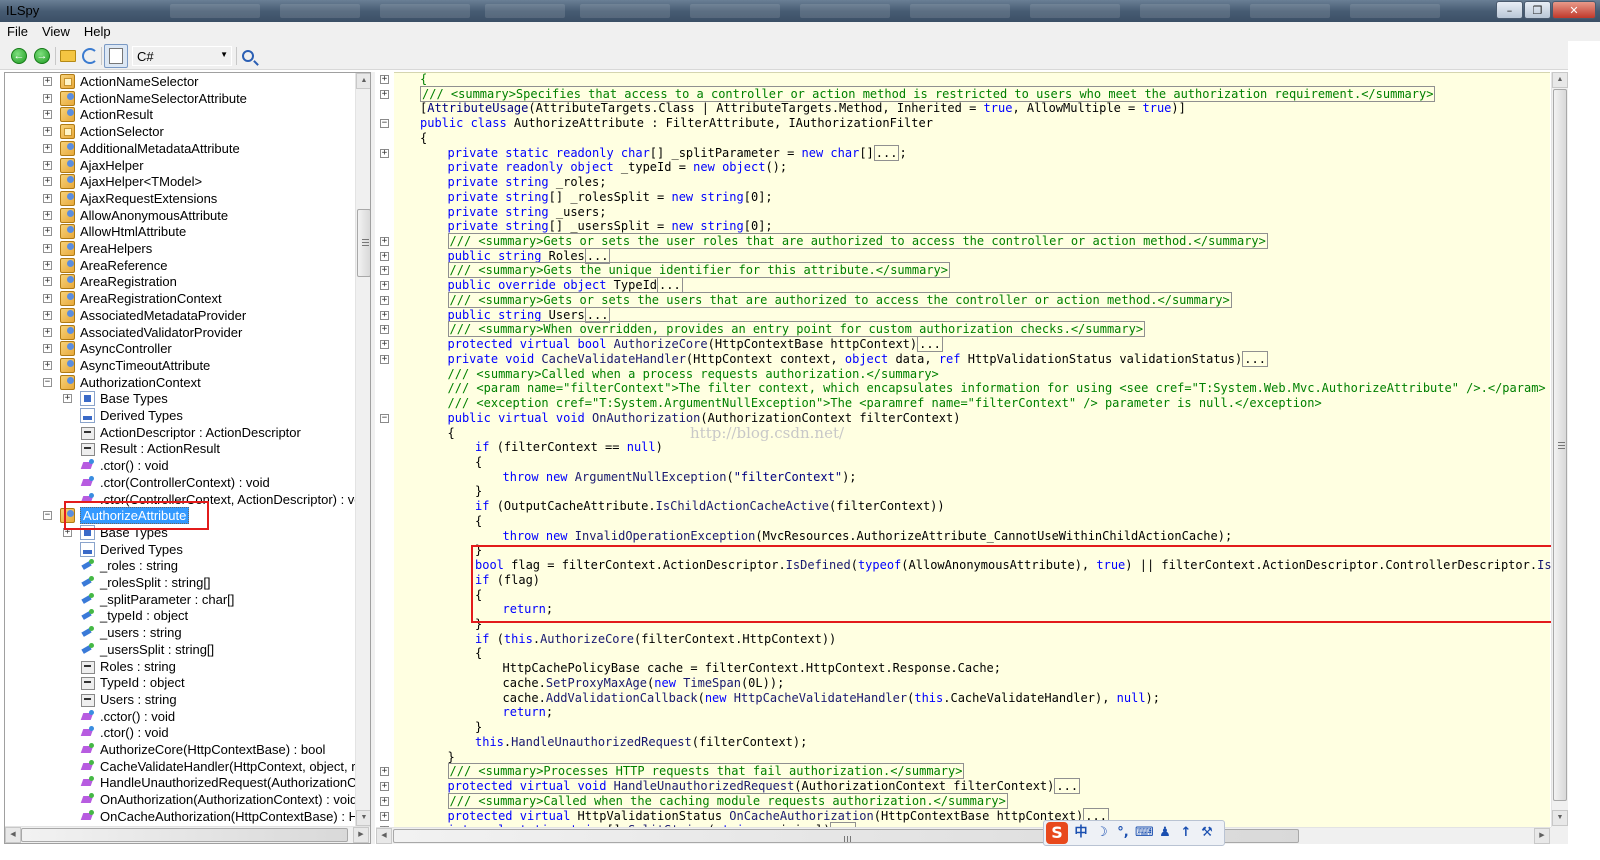 This screenshot has height=860, width=1600. Describe the element at coordinates (68, 56) in the screenshot. I see `open-button` at that location.